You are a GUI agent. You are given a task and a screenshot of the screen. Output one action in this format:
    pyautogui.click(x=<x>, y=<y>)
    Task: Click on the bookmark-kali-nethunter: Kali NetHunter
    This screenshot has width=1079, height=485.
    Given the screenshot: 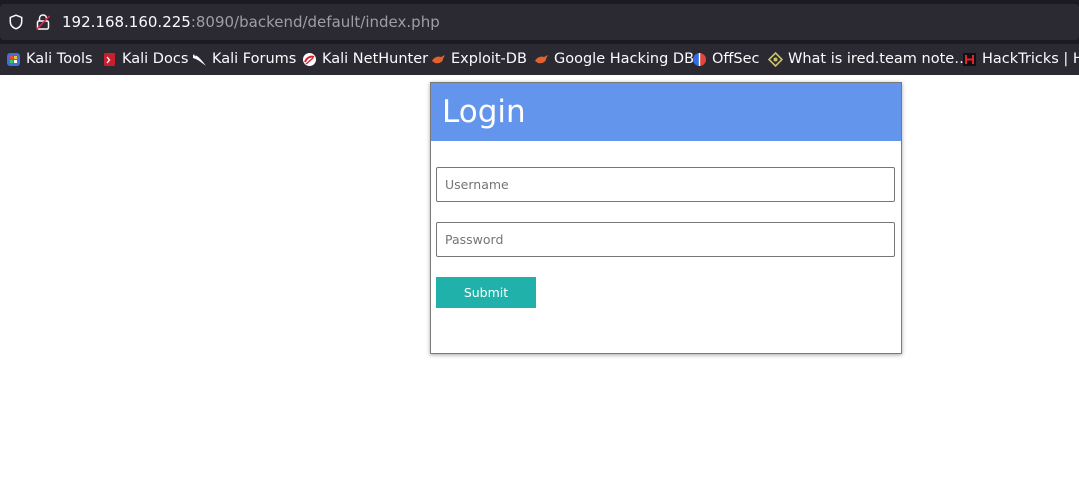 What is the action you would take?
    pyautogui.click(x=365, y=59)
    